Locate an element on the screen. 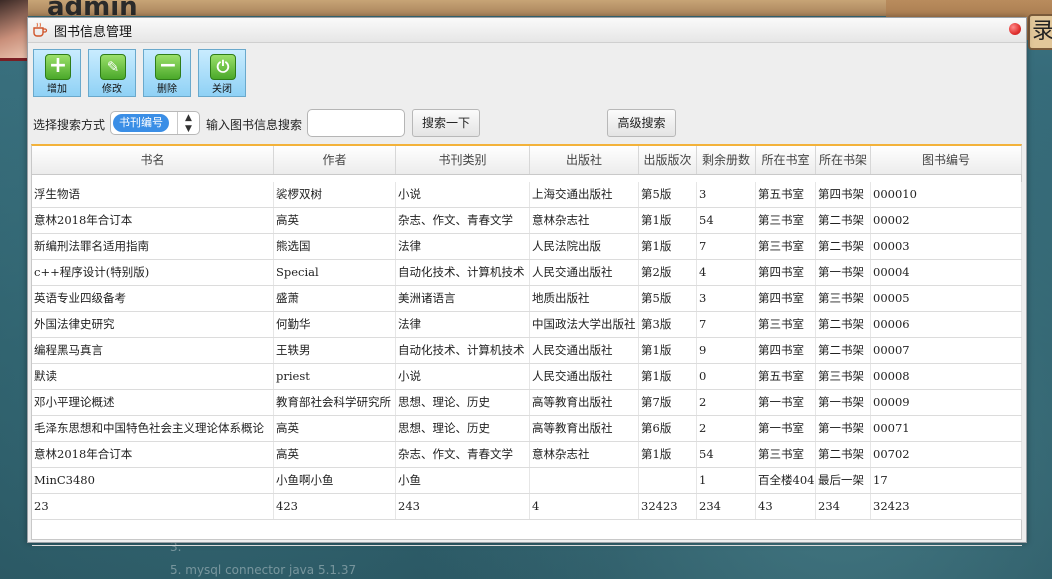 This screenshot has height=579, width=1052. cell-remaining-copies: 2 is located at coordinates (726, 402).